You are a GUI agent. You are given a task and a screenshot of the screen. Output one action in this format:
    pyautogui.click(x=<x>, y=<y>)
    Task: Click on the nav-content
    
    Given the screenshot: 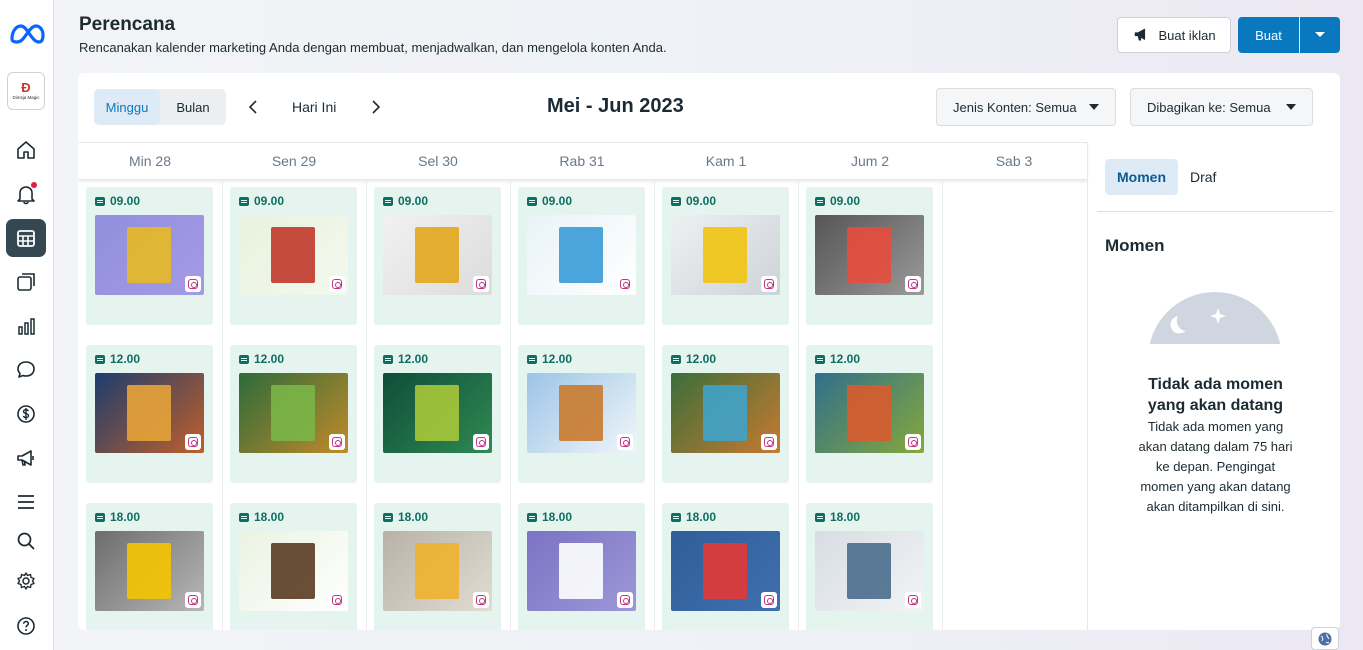 What is the action you would take?
    pyautogui.click(x=26, y=282)
    